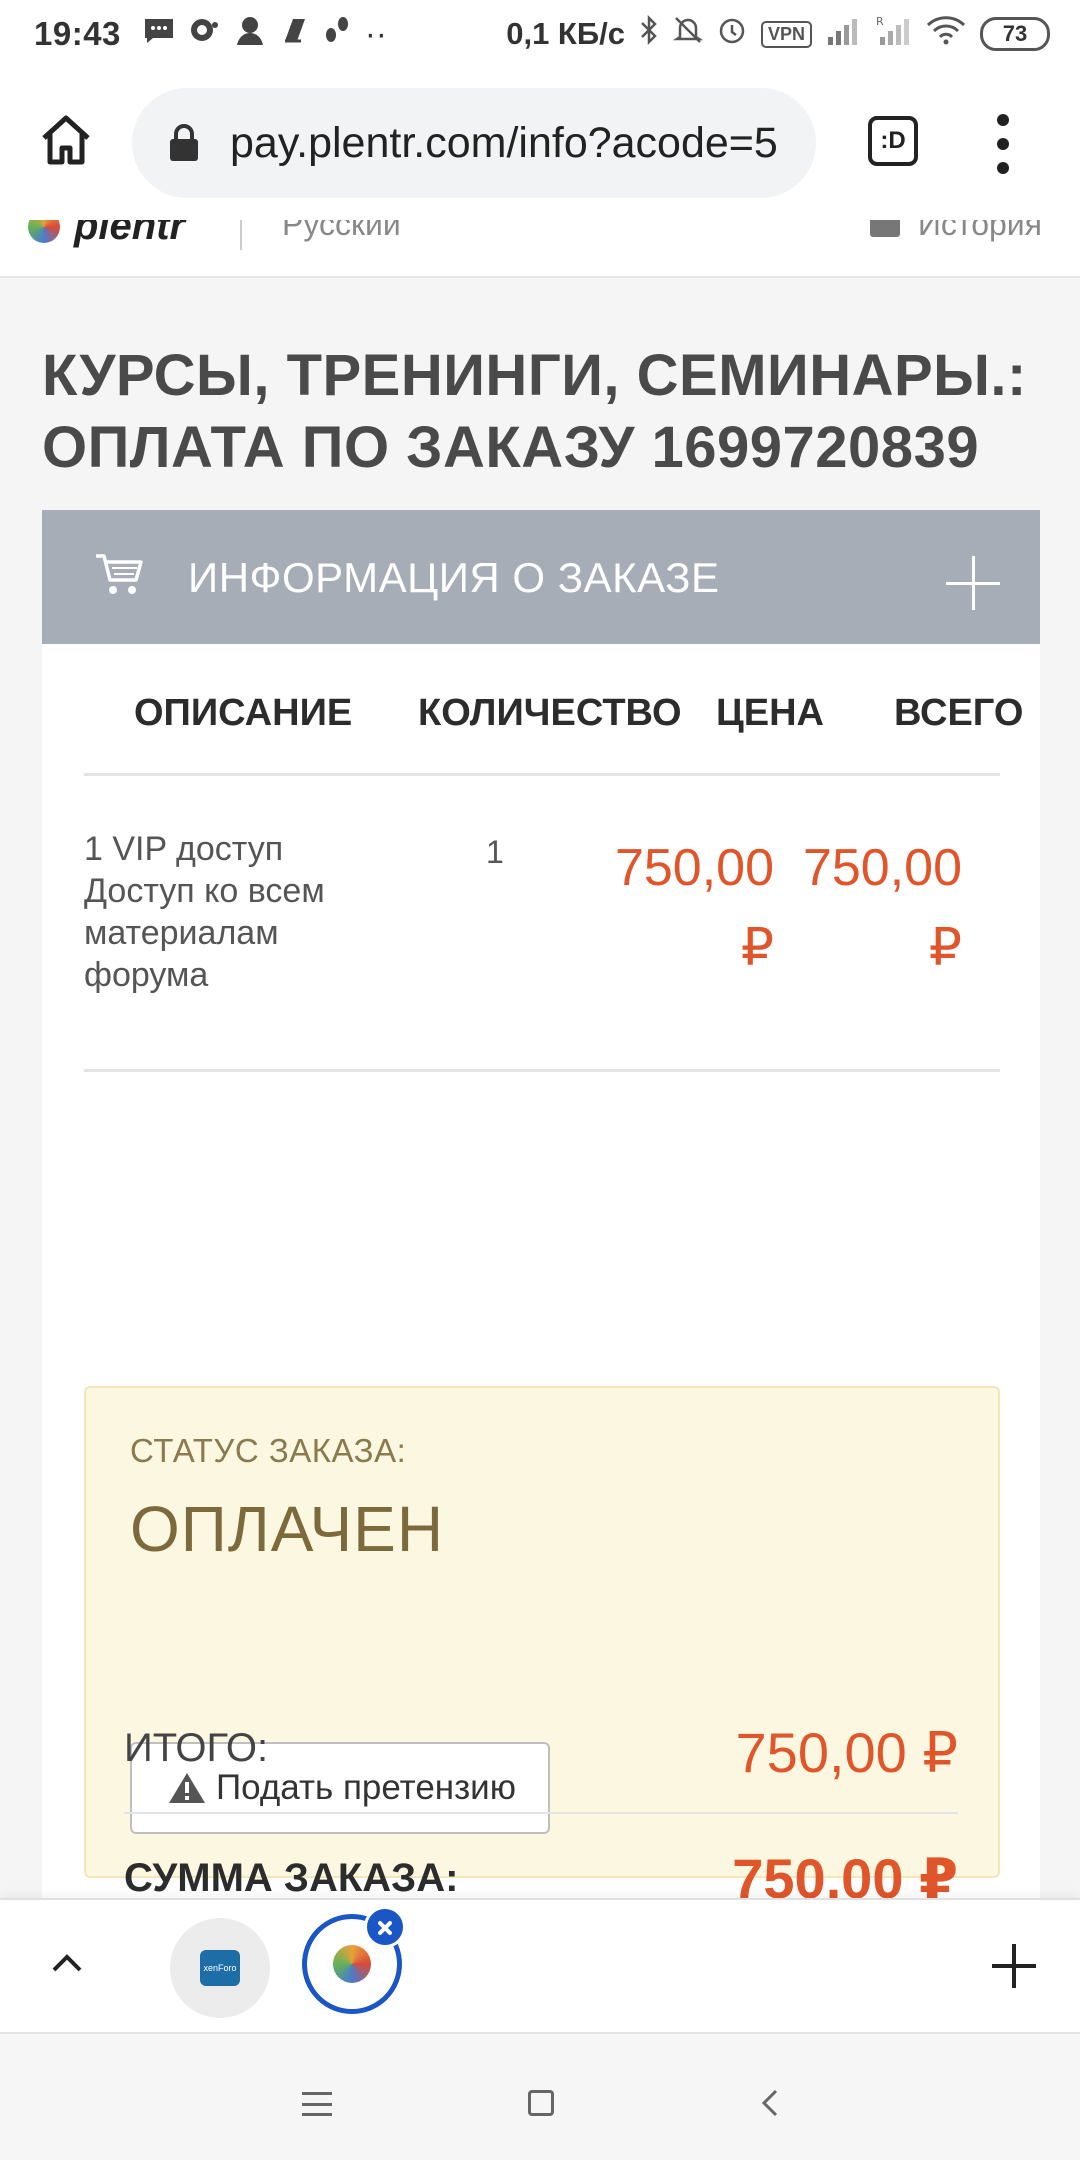 This screenshot has width=1080, height=2160. What do you see at coordinates (882, 908) in the screenshot?
I see `item-total: 750,00 ₽` at bounding box center [882, 908].